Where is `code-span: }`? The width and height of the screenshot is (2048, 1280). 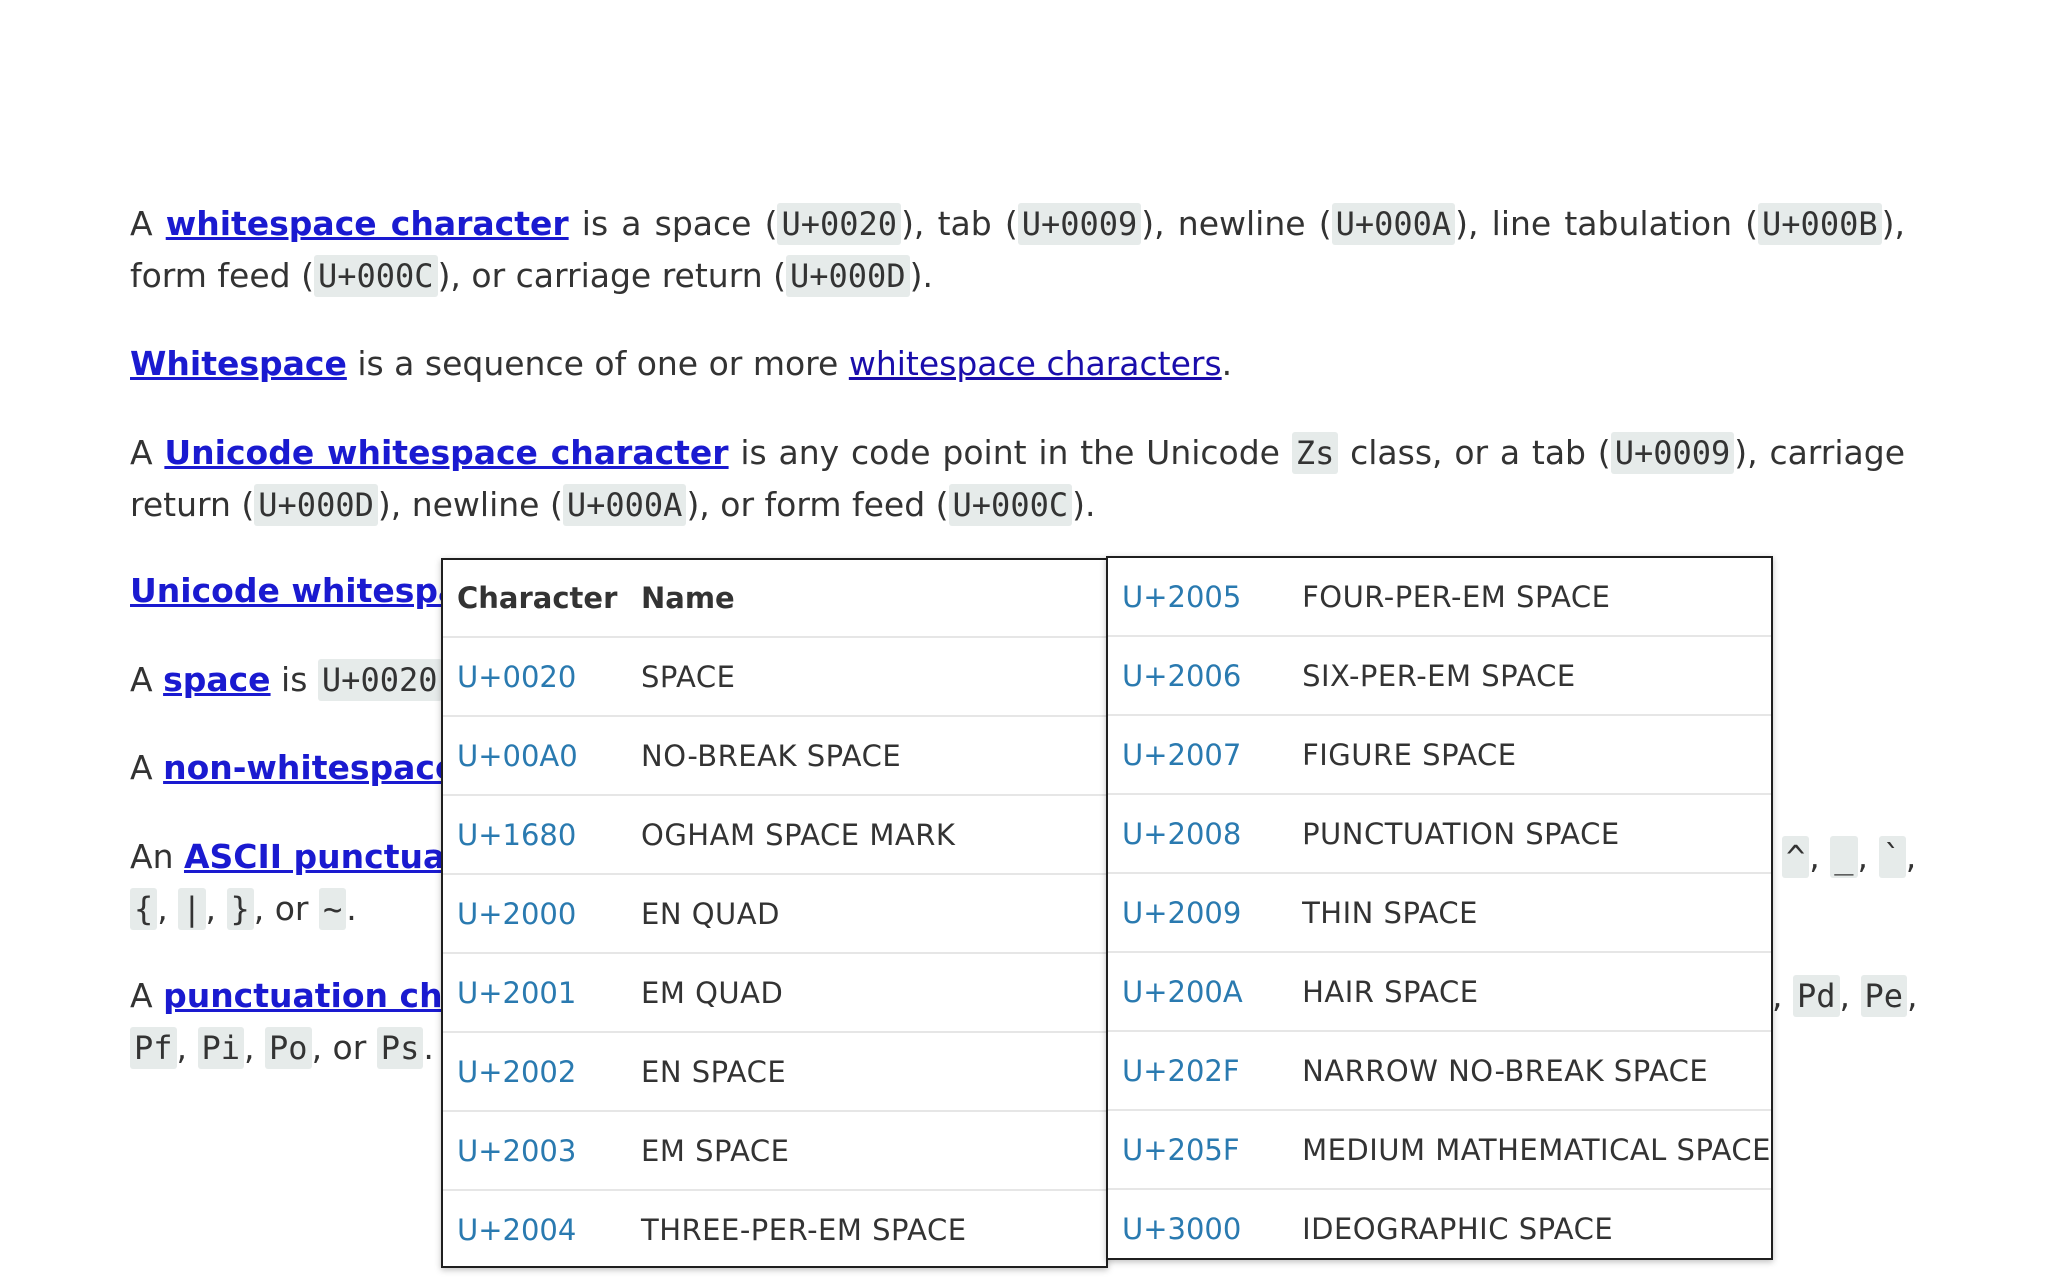
code-span: } is located at coordinates (240, 909).